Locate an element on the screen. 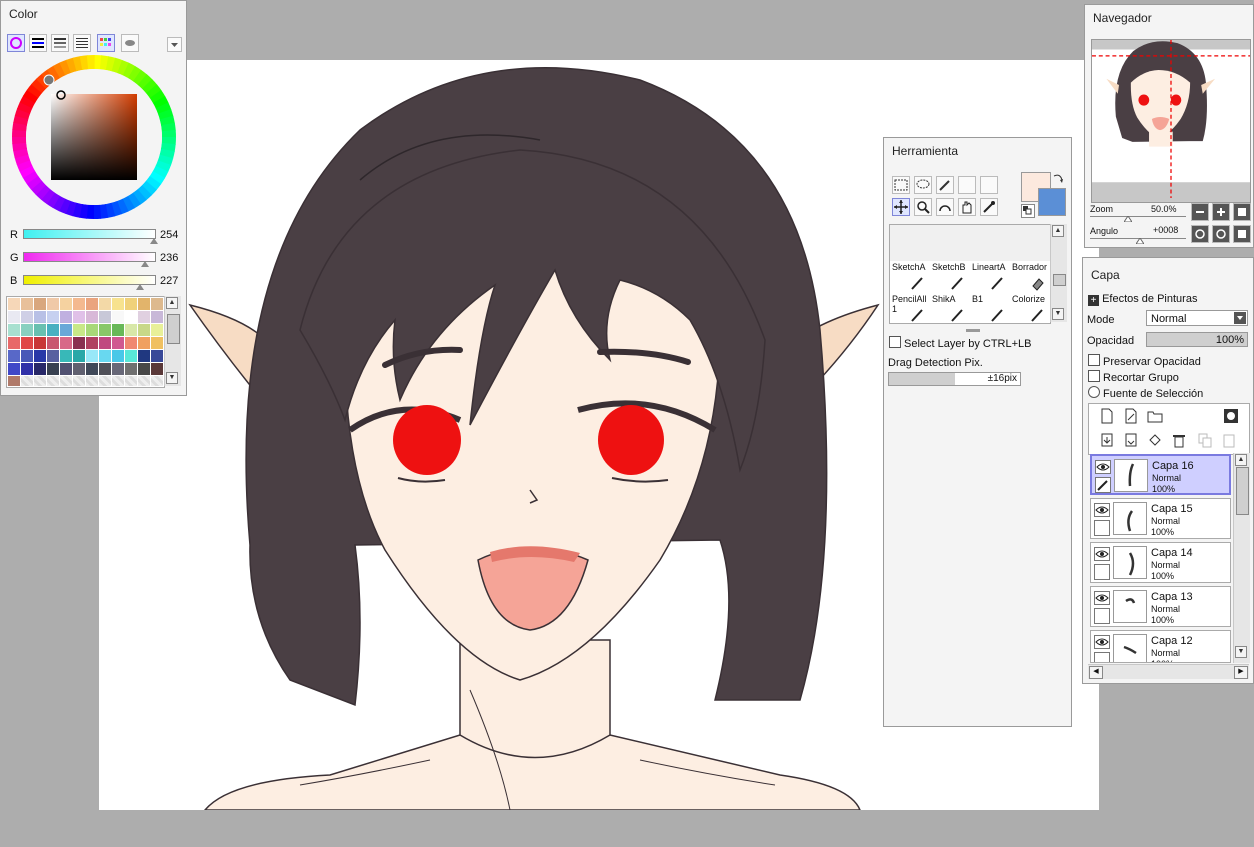 This screenshot has width=1254, height=847. rotate-left-button is located at coordinates (1200, 234).